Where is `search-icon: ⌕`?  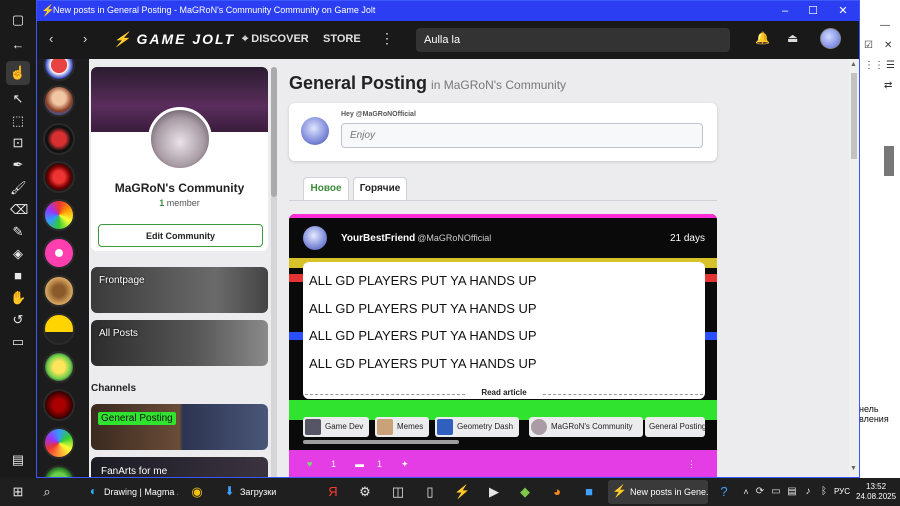
search-icon: ⌕ is located at coordinates (47, 492).